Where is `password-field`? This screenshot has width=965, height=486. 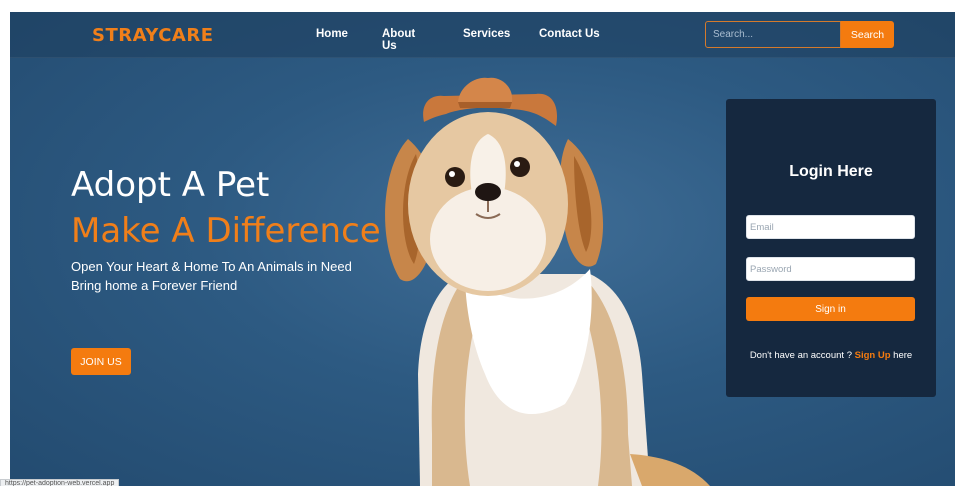
password-field is located at coordinates (830, 269).